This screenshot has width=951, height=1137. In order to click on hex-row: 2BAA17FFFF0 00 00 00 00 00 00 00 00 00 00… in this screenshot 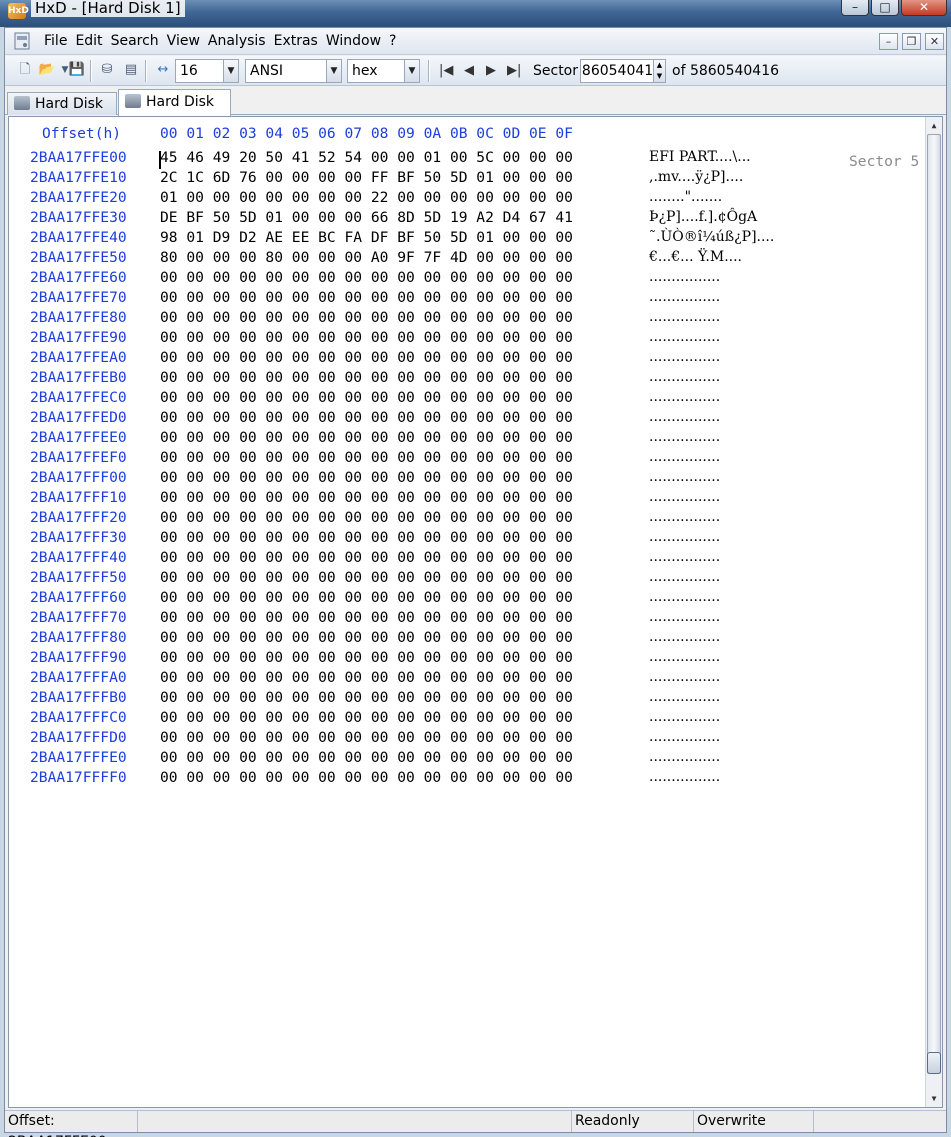, I will do `click(469, 779)`.